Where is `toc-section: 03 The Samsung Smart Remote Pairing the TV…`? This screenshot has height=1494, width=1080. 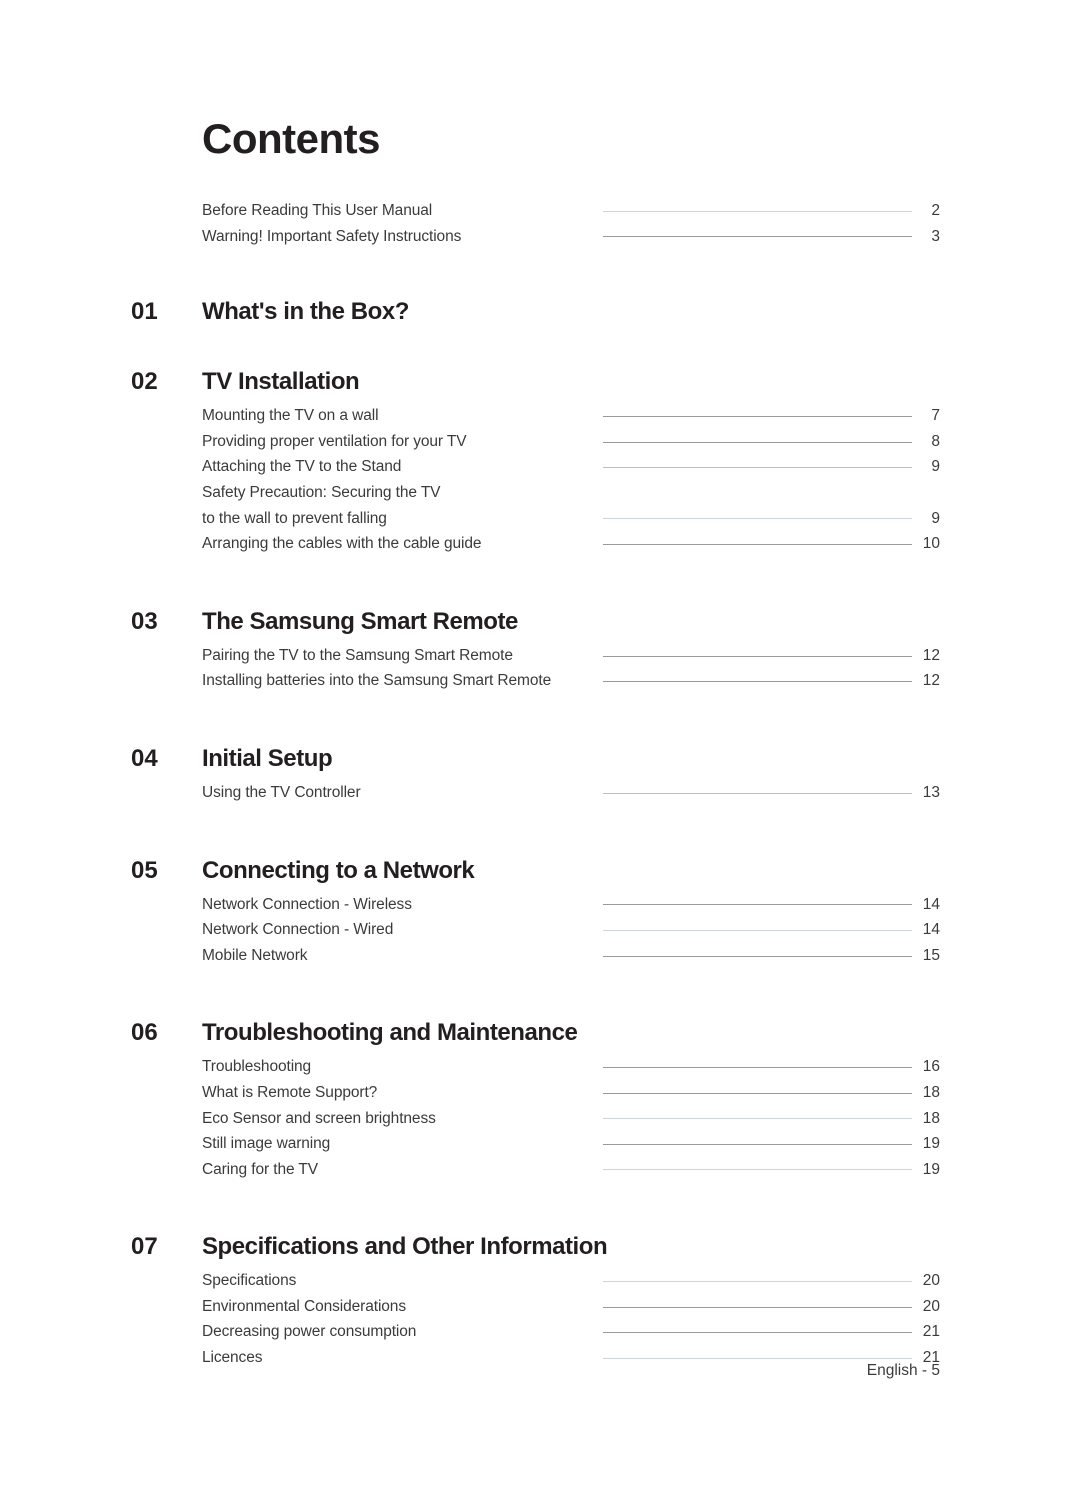
toc-section: 03 The Samsung Smart Remote Pairing the TV… is located at coordinates (540, 647).